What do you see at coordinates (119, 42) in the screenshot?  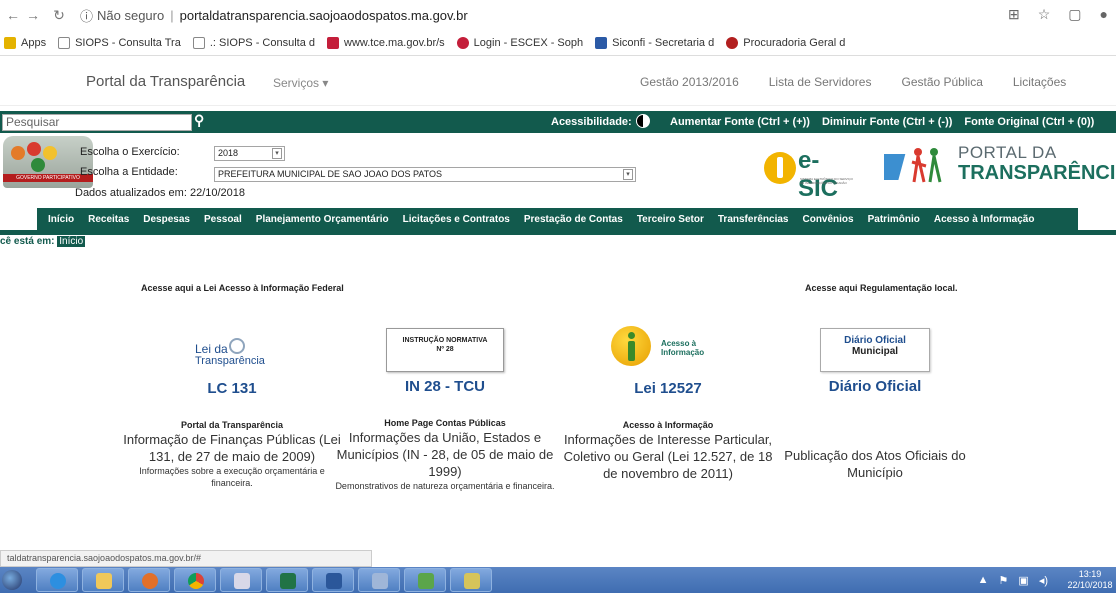 I see `bookmark-siops-1: SIOPS - Consulta Tra` at bounding box center [119, 42].